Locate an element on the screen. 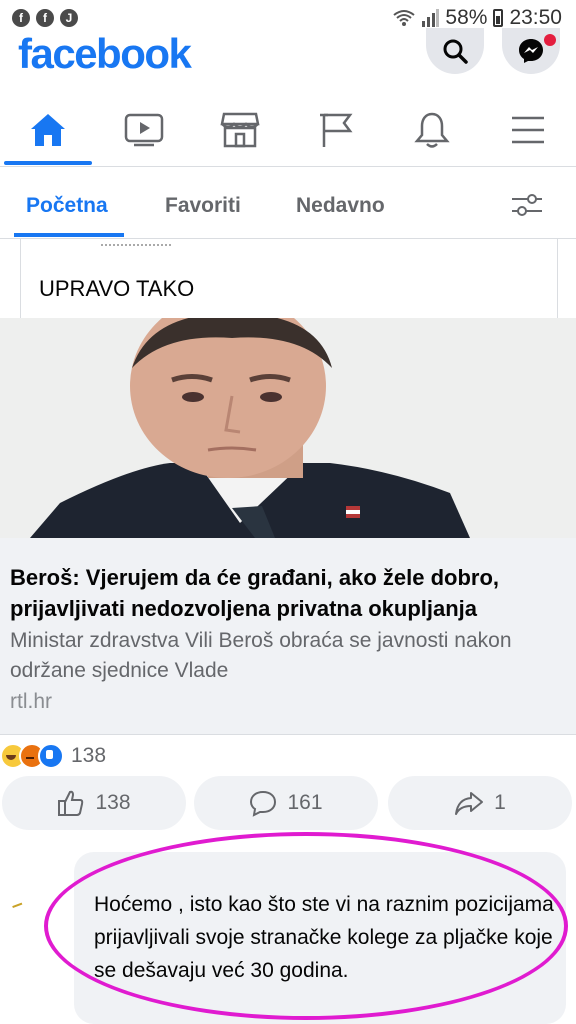 The width and height of the screenshot is (576, 1024). share-count: 1 is located at coordinates (500, 802).